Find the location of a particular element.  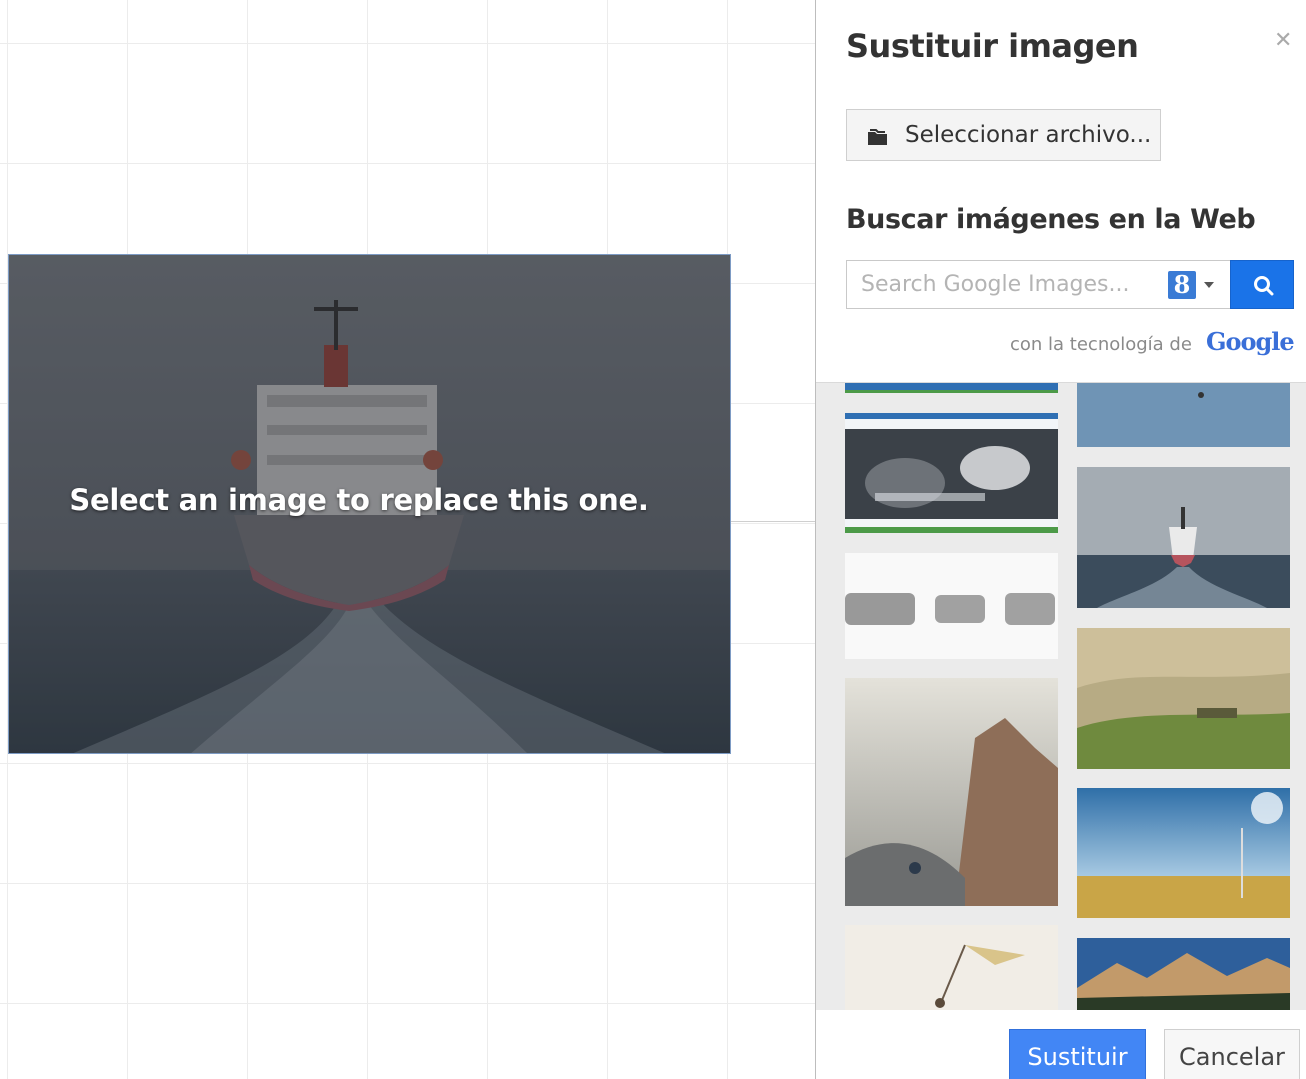

powered-by: con la tecnología de Google is located at coordinates (1152, 341).